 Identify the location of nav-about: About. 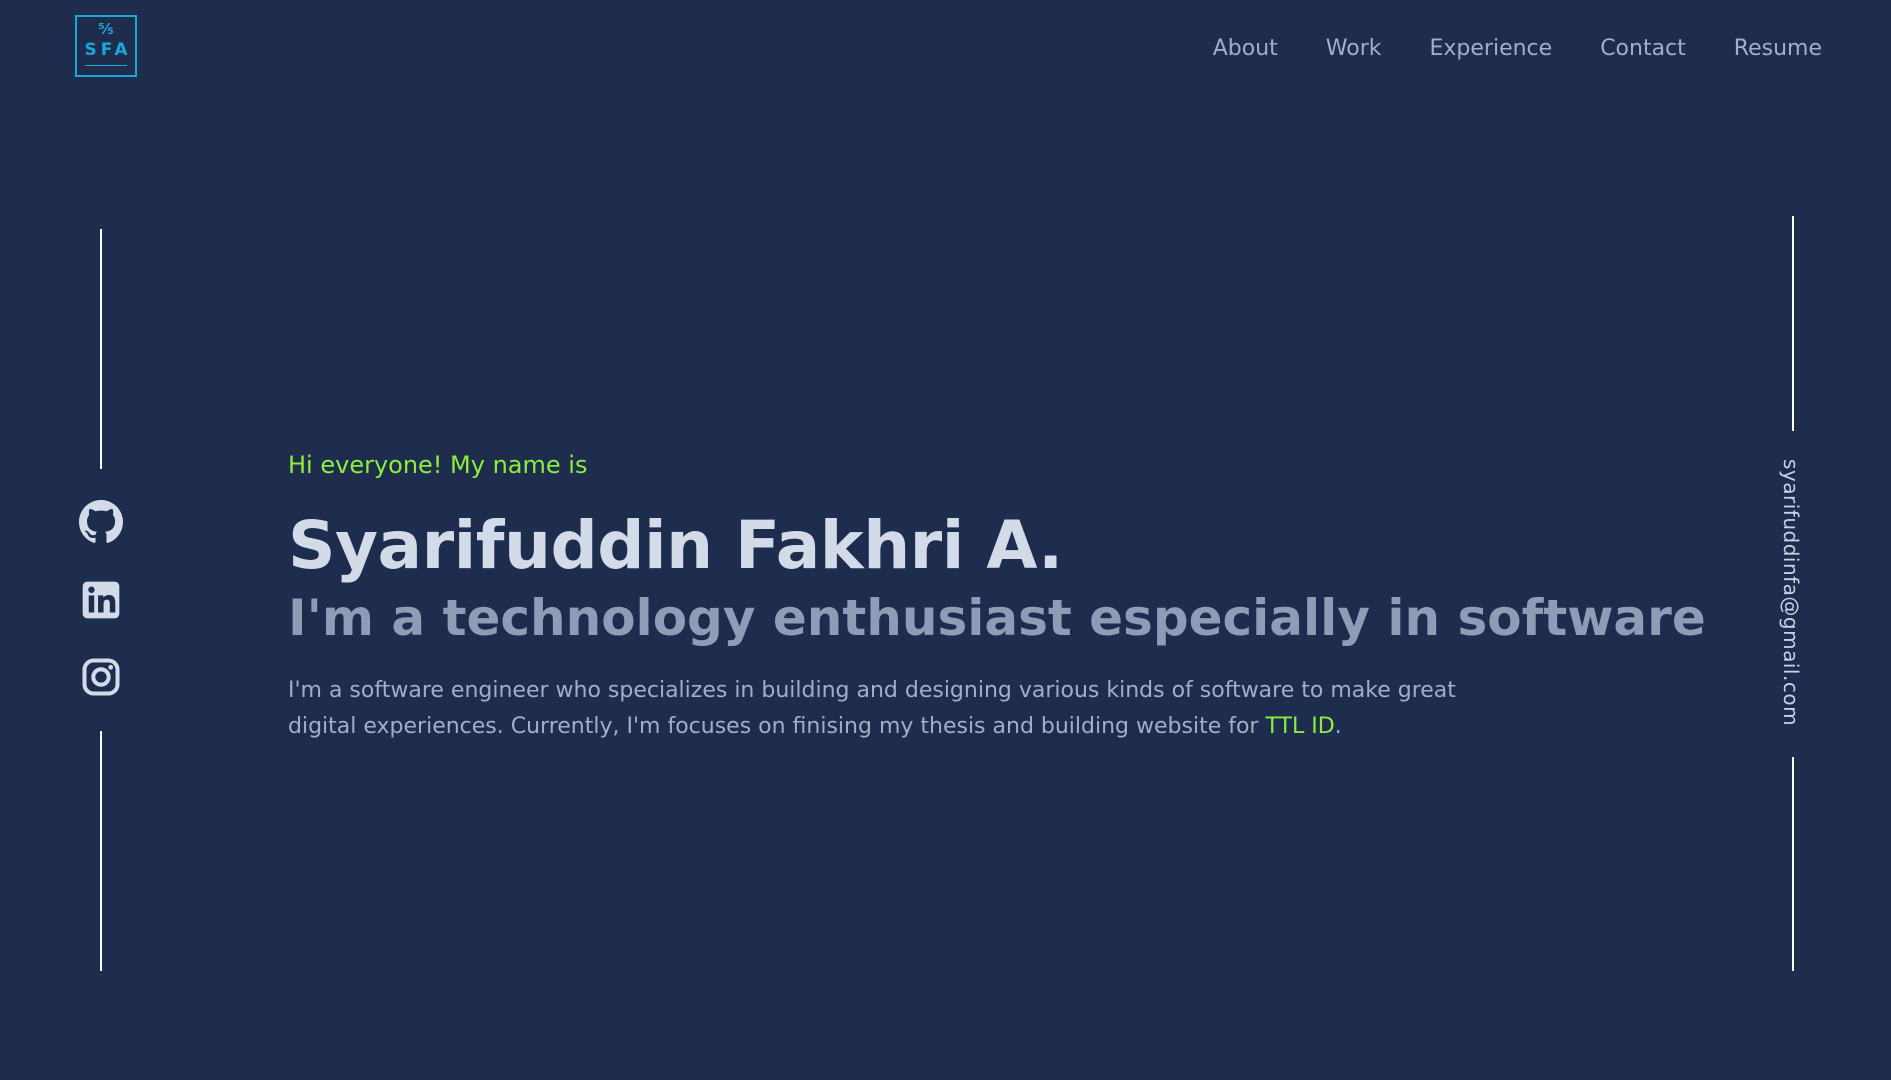
(1245, 49).